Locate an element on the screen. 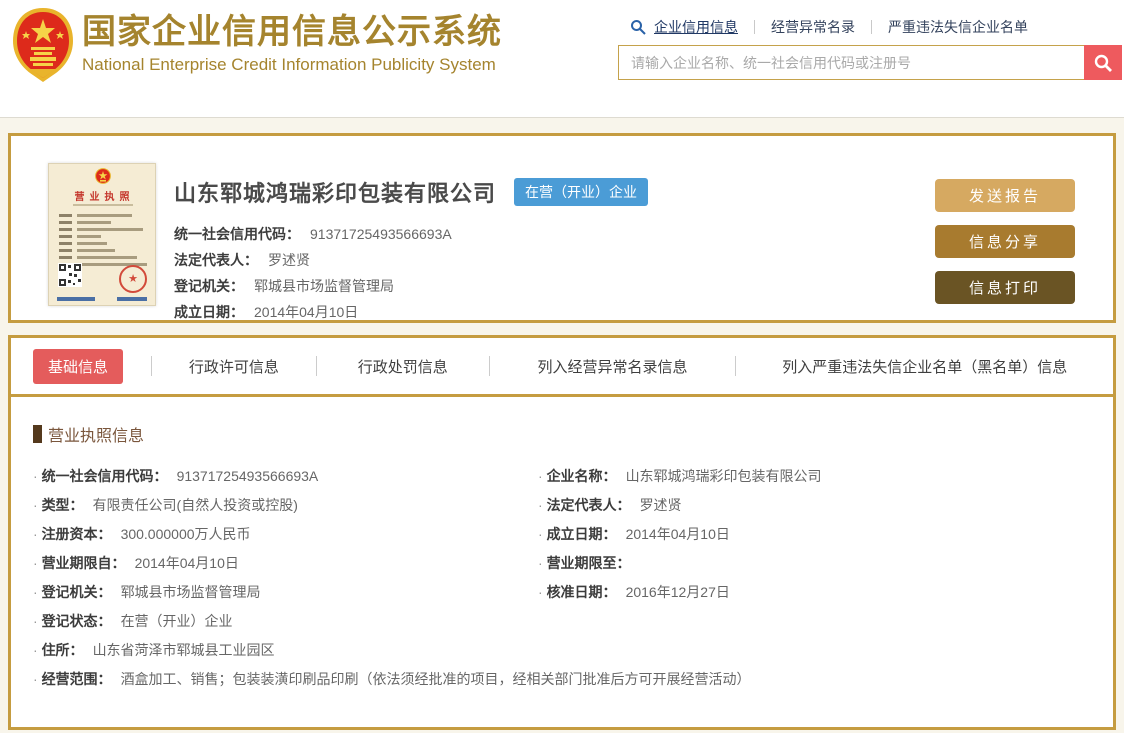  summary-field-credit-code: 统一社会信用代码： 91371725493566693A is located at coordinates (313, 234).